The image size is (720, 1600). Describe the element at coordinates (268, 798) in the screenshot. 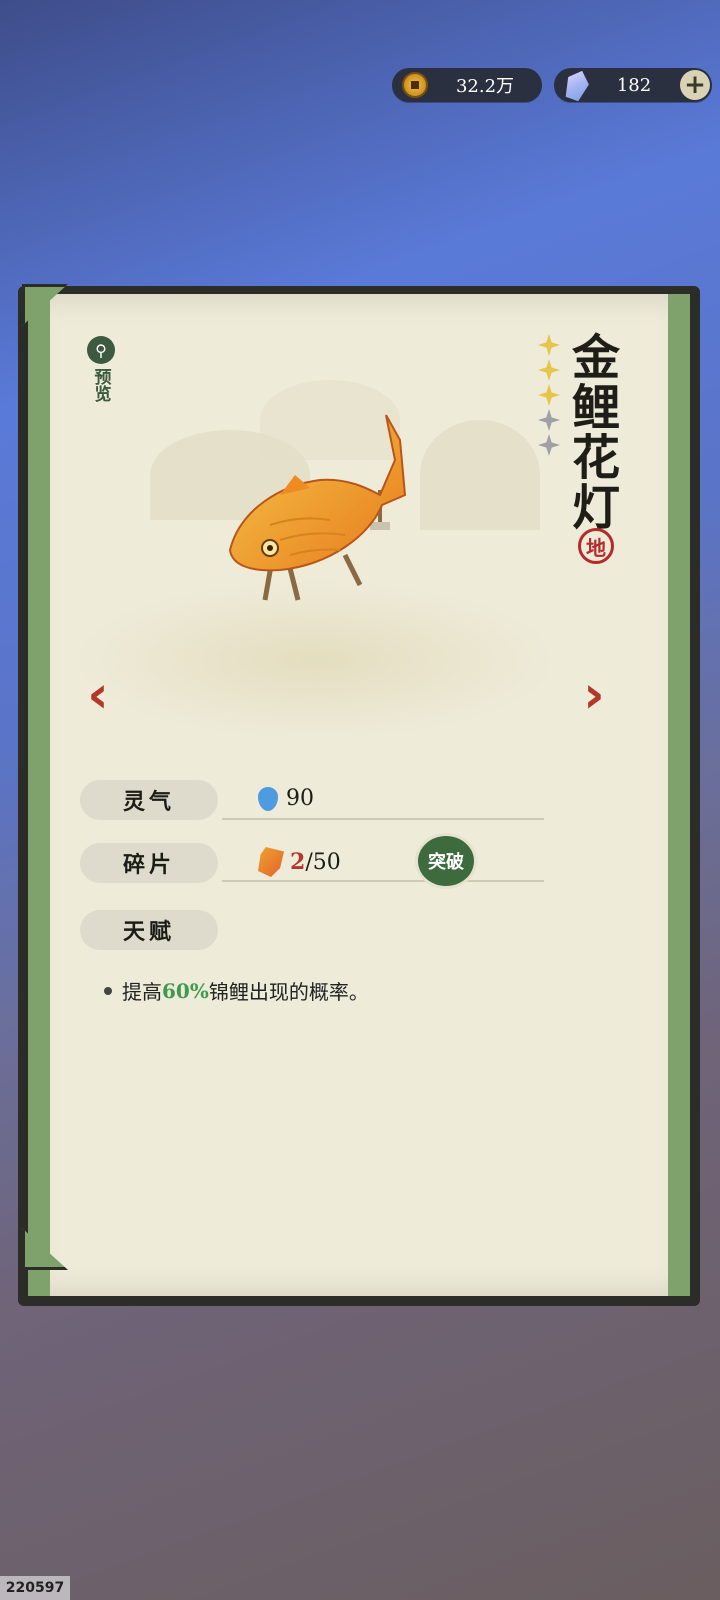

I see `water-drop-icon` at that location.